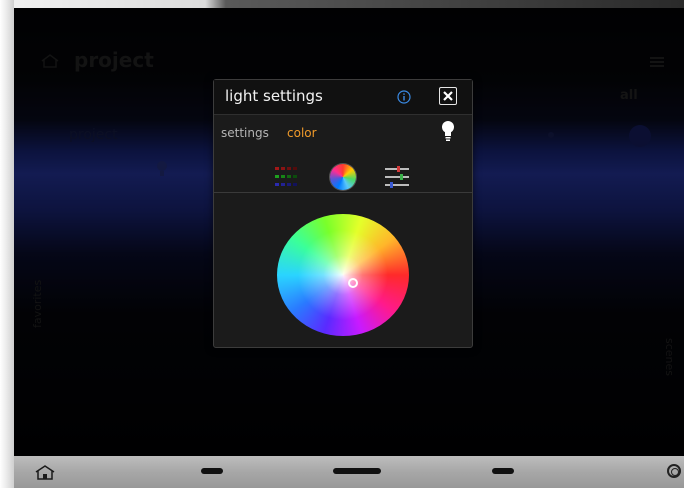 The image size is (684, 488). I want to click on swatch-grid-icon, so click(287, 177).